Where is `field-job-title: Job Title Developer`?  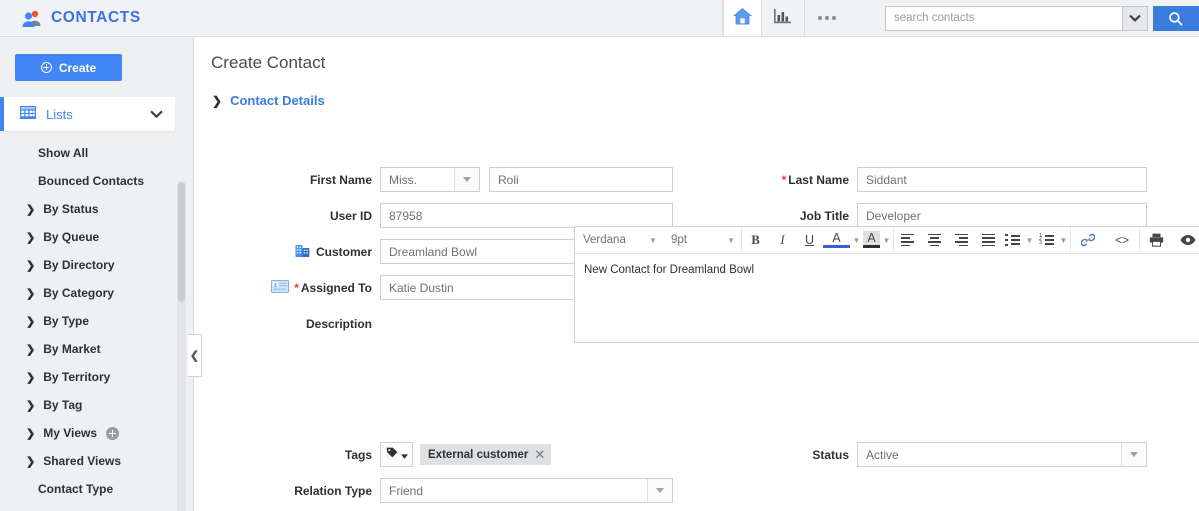
field-job-title: Job Title Developer is located at coordinates (956, 215).